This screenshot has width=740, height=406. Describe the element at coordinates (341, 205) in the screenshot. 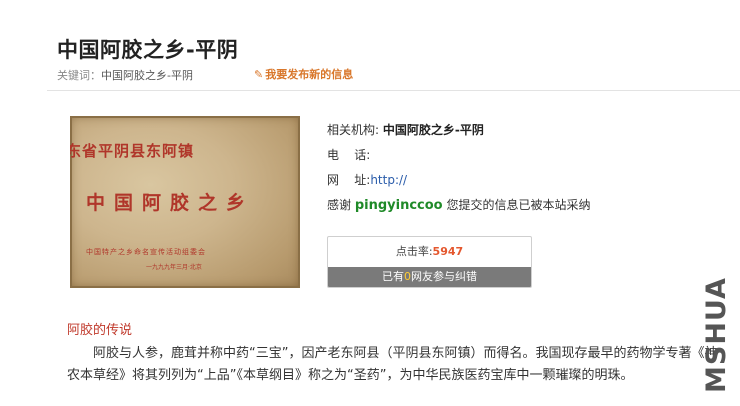

I see `thanks-prefix: 感谢` at that location.